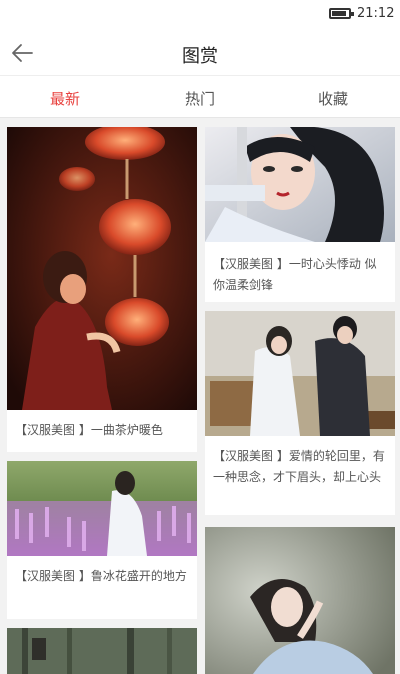 The width and height of the screenshot is (400, 674). I want to click on feed-card: 【汉服美图 】一时心头悸动 似你温柔剑锋, so click(300, 214).